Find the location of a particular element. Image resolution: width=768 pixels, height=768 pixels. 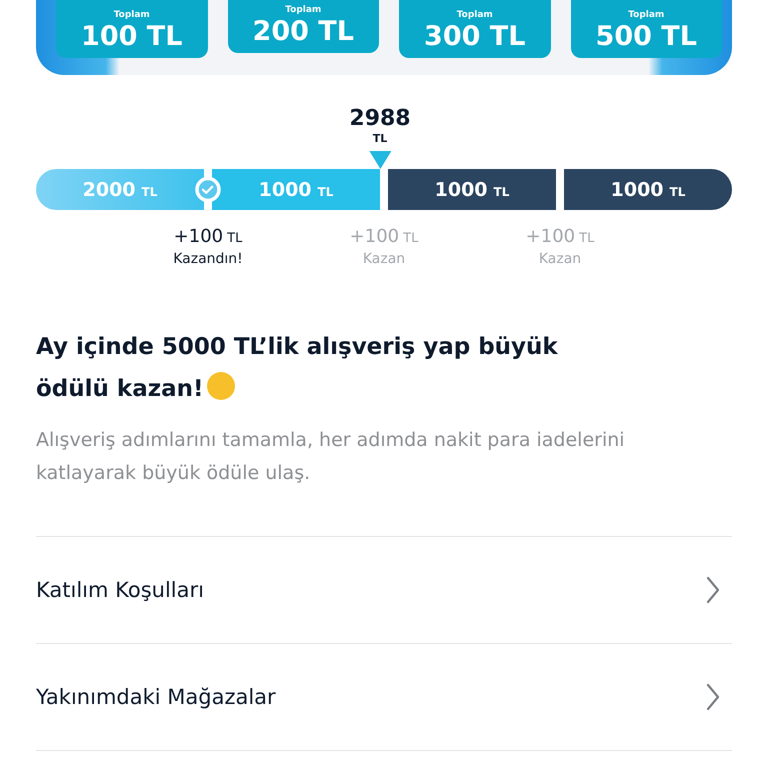

tile-amount: 200 TL is located at coordinates (303, 32).